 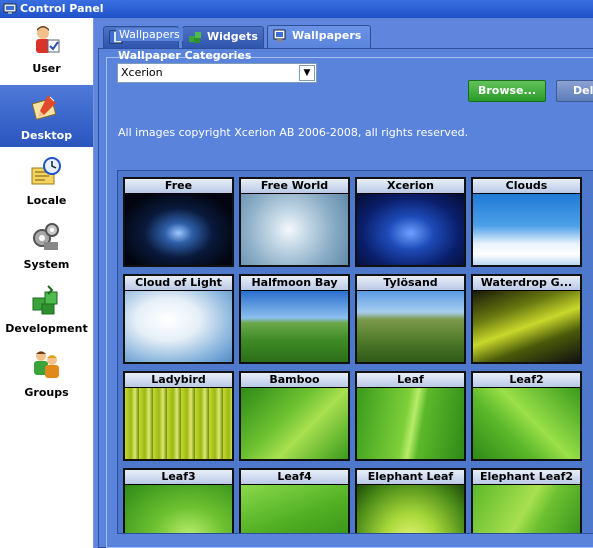 I want to click on sidebar-item-label: Desktop, so click(x=46, y=135).